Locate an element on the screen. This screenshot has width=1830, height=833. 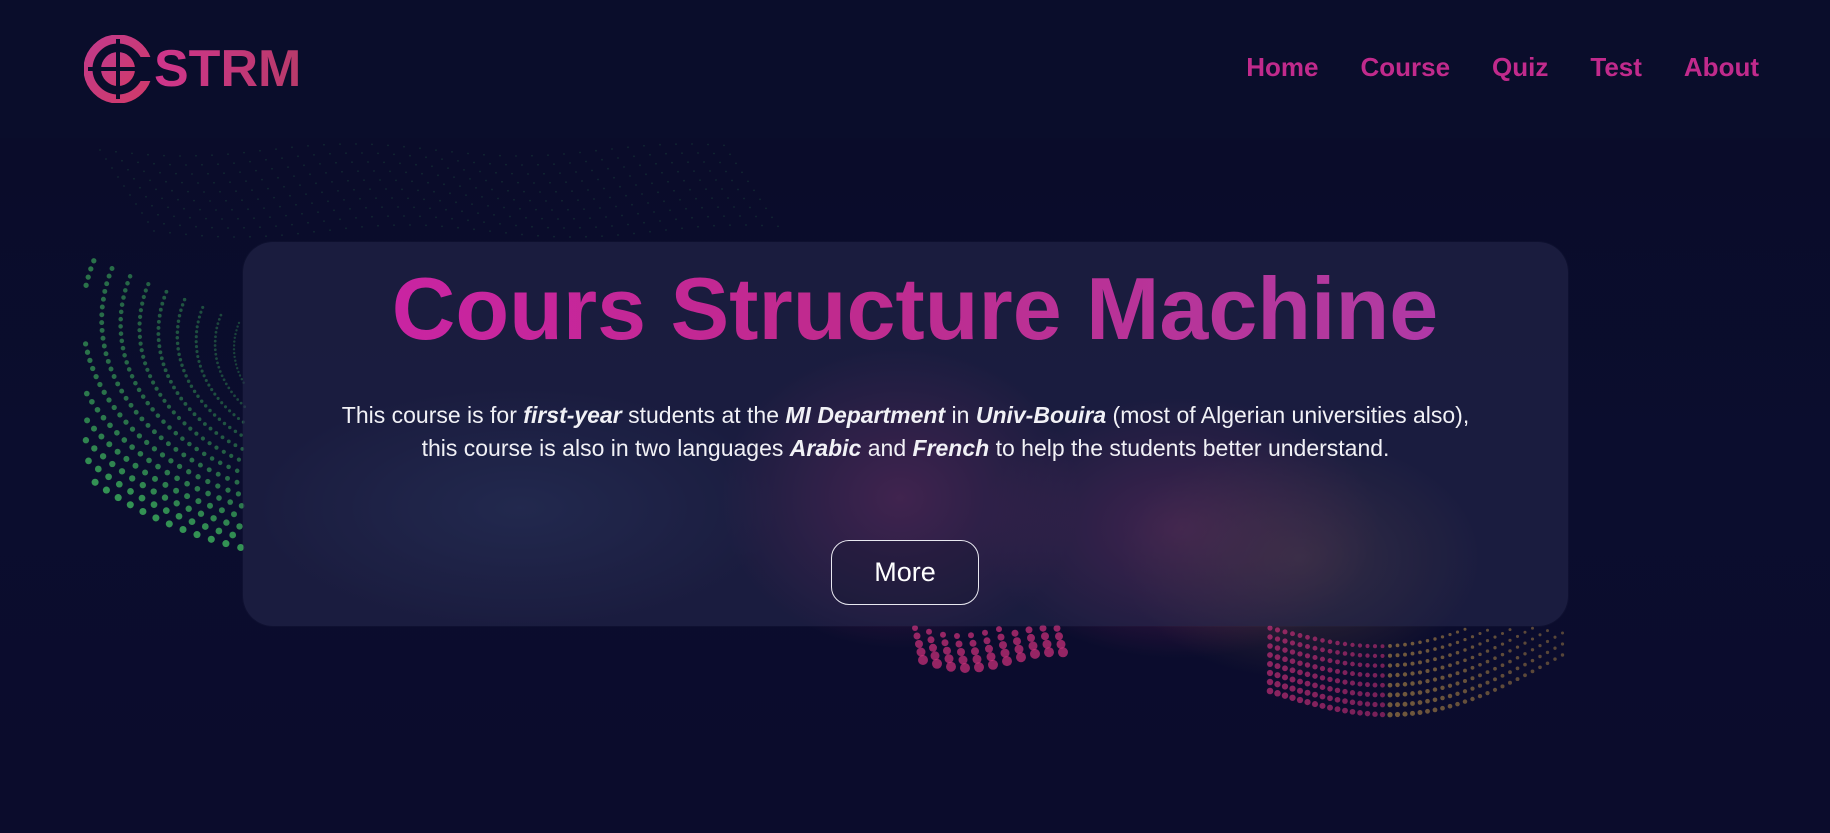
more-button: More is located at coordinates (905, 572).